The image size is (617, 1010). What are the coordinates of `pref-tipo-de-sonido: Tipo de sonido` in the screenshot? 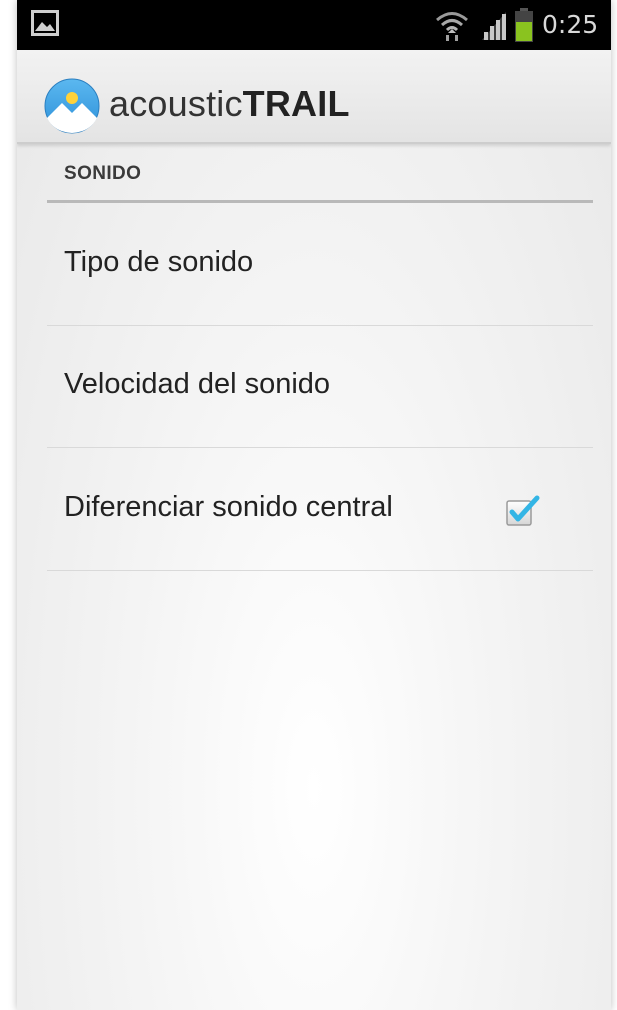 It's located at (320, 265).